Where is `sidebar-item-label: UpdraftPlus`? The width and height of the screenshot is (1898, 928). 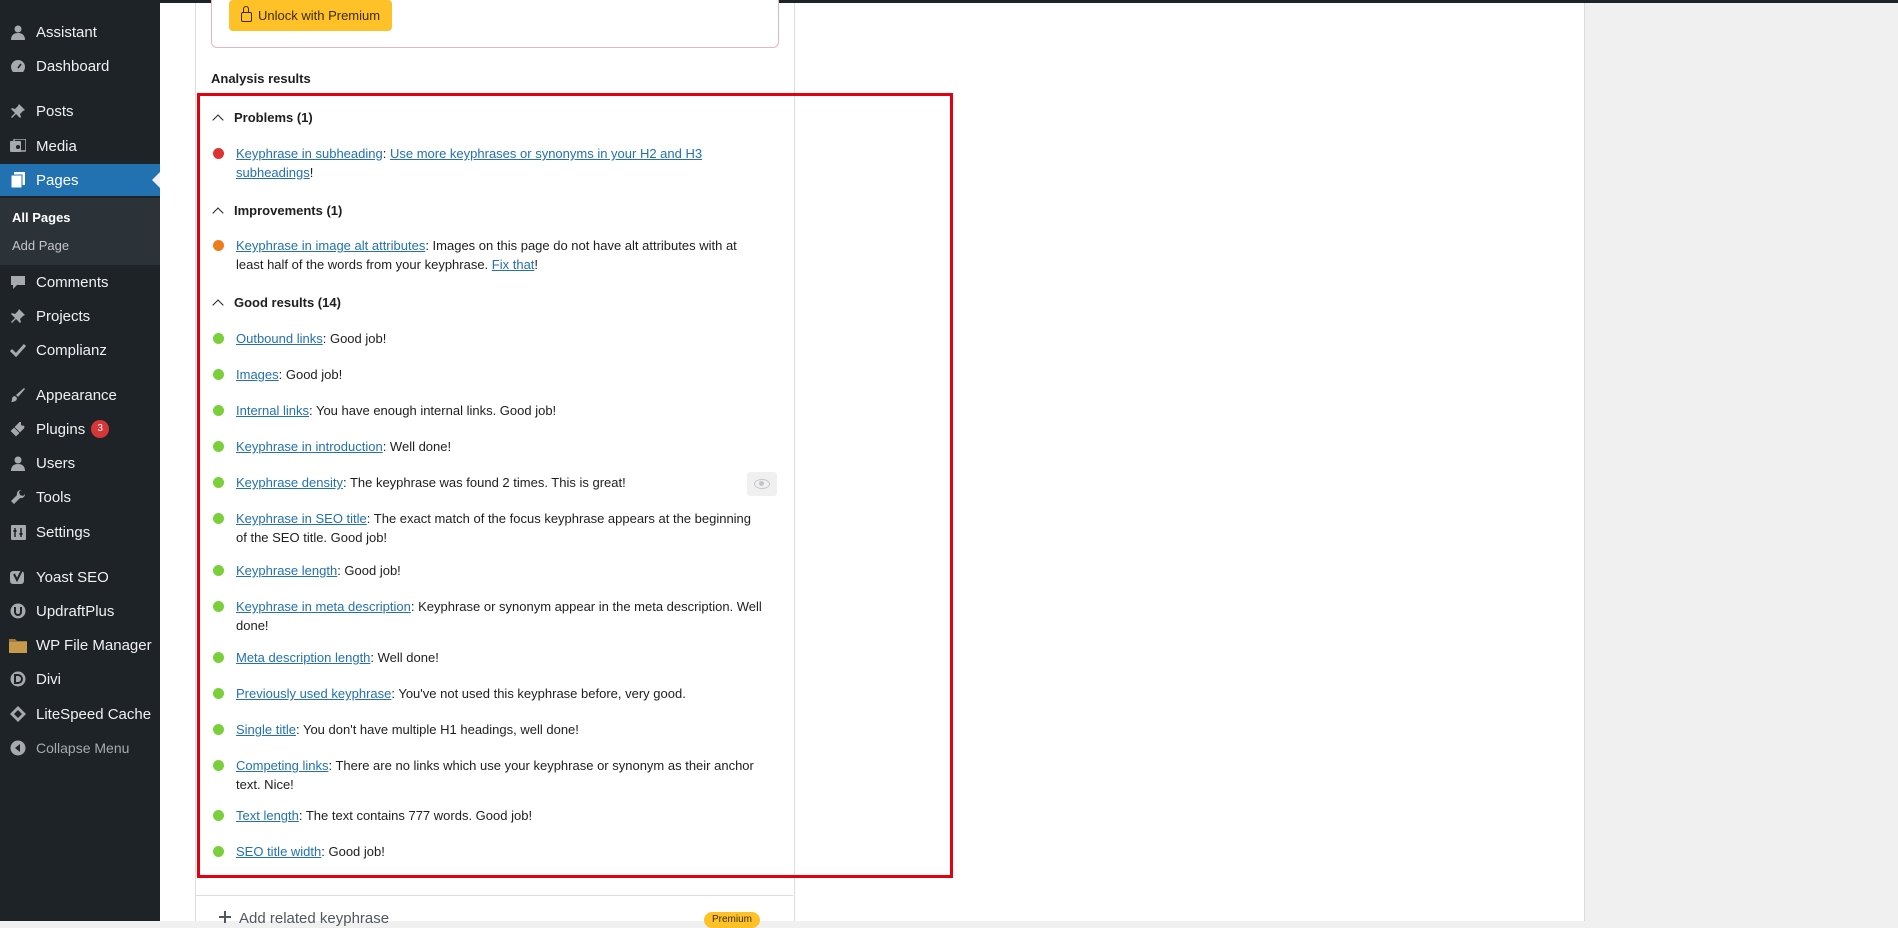
sidebar-item-label: UpdraftPlus is located at coordinates (75, 611).